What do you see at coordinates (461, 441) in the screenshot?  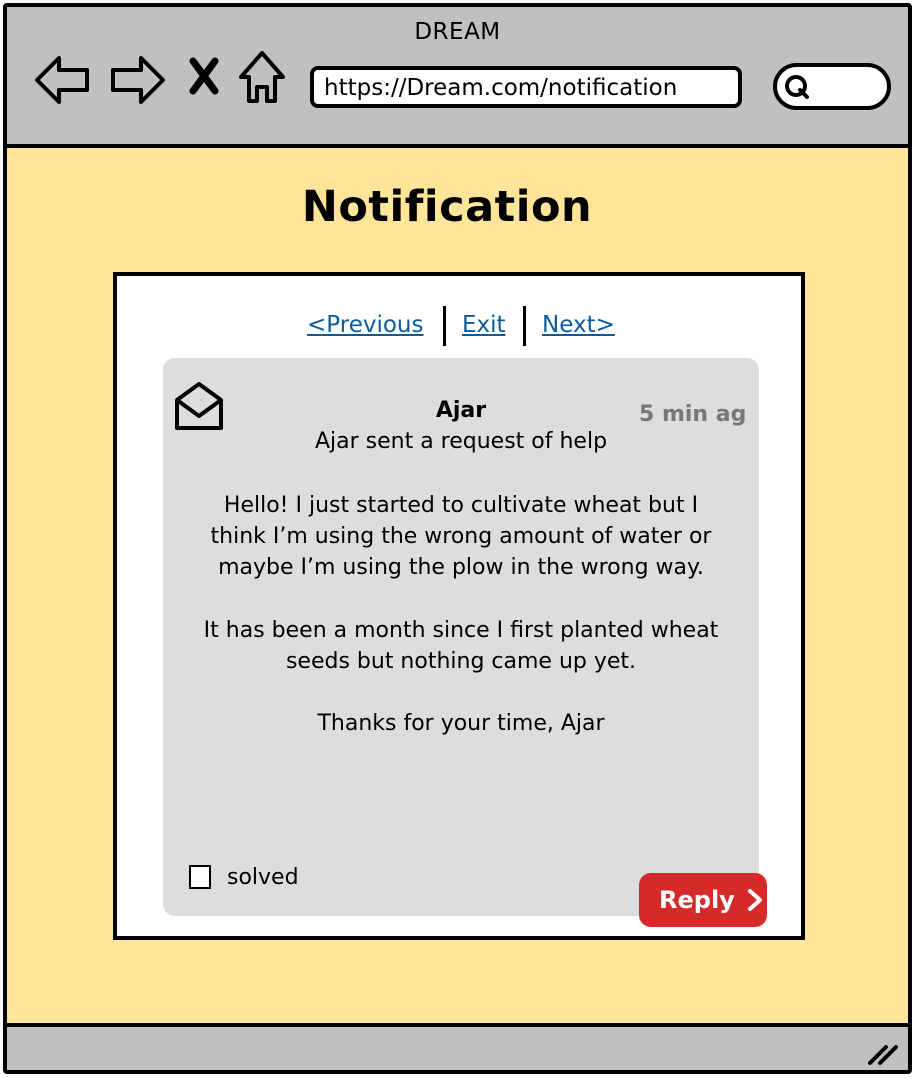 I see `message-summary: Ajar sent a request of help` at bounding box center [461, 441].